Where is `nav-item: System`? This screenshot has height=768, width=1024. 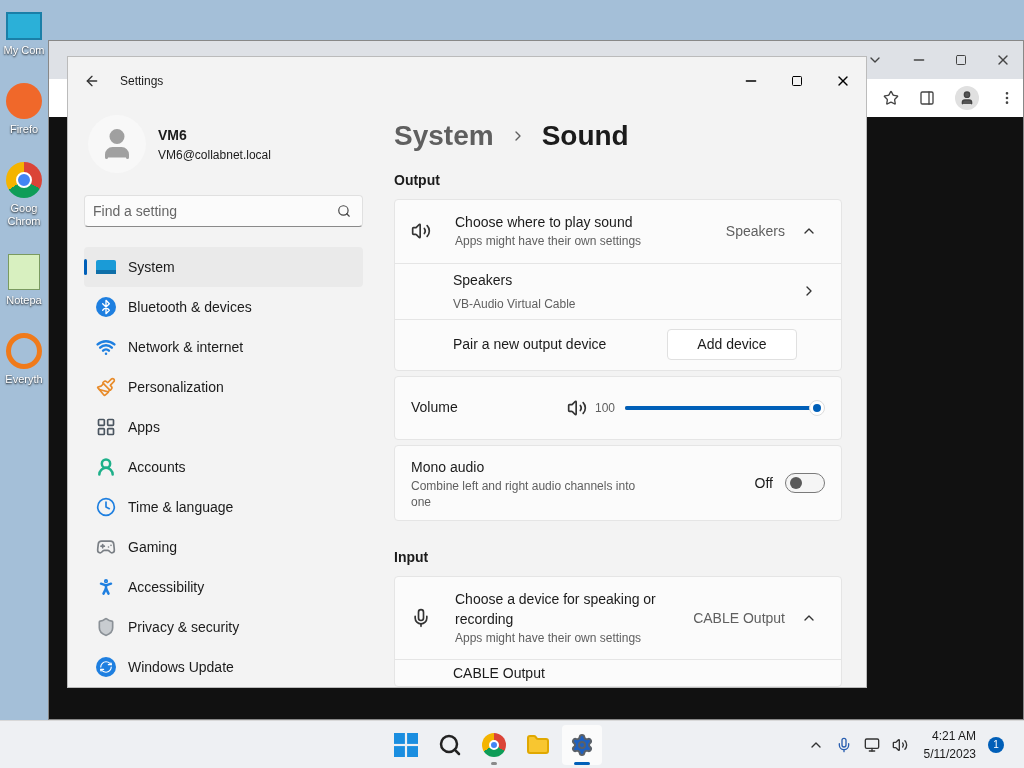
nav-item: System is located at coordinates (223, 267).